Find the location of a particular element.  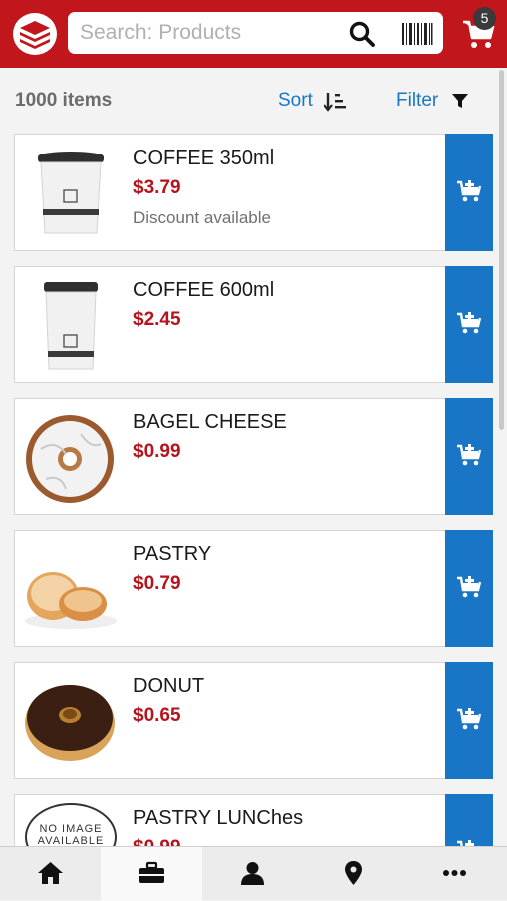

bagel-image is located at coordinates (70, 459).